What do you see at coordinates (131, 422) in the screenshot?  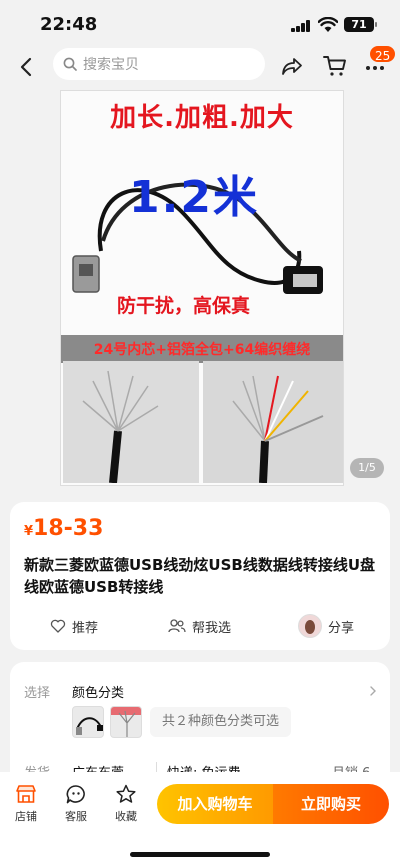 I see `wire-closeup-left` at bounding box center [131, 422].